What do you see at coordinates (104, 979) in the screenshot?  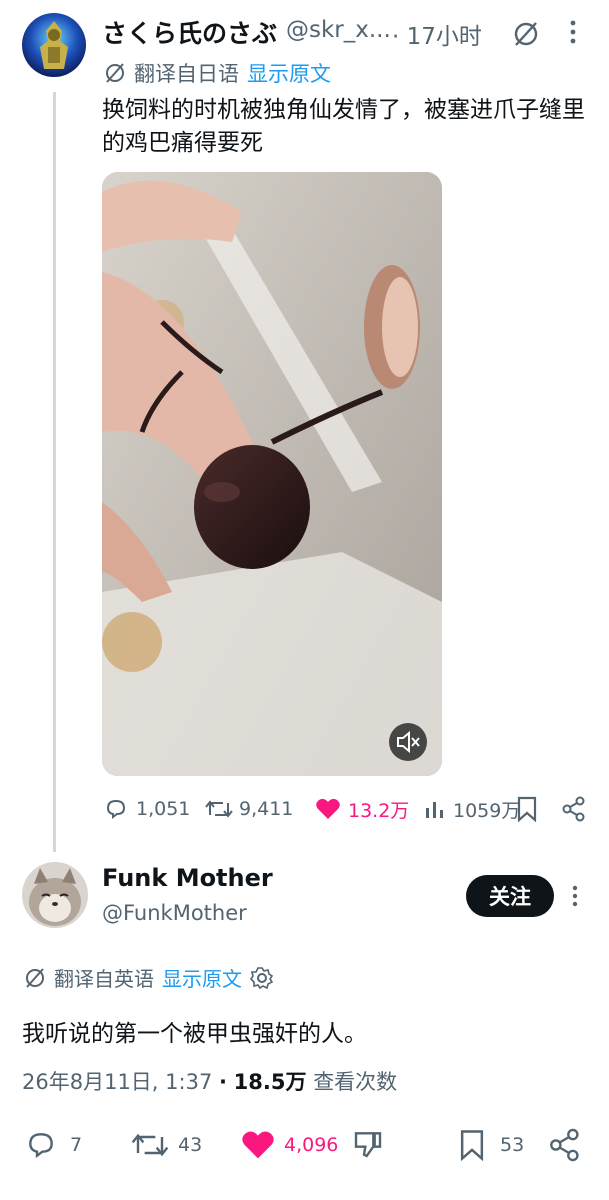 I see `reply-translated-from-label: 翻译自英语` at bounding box center [104, 979].